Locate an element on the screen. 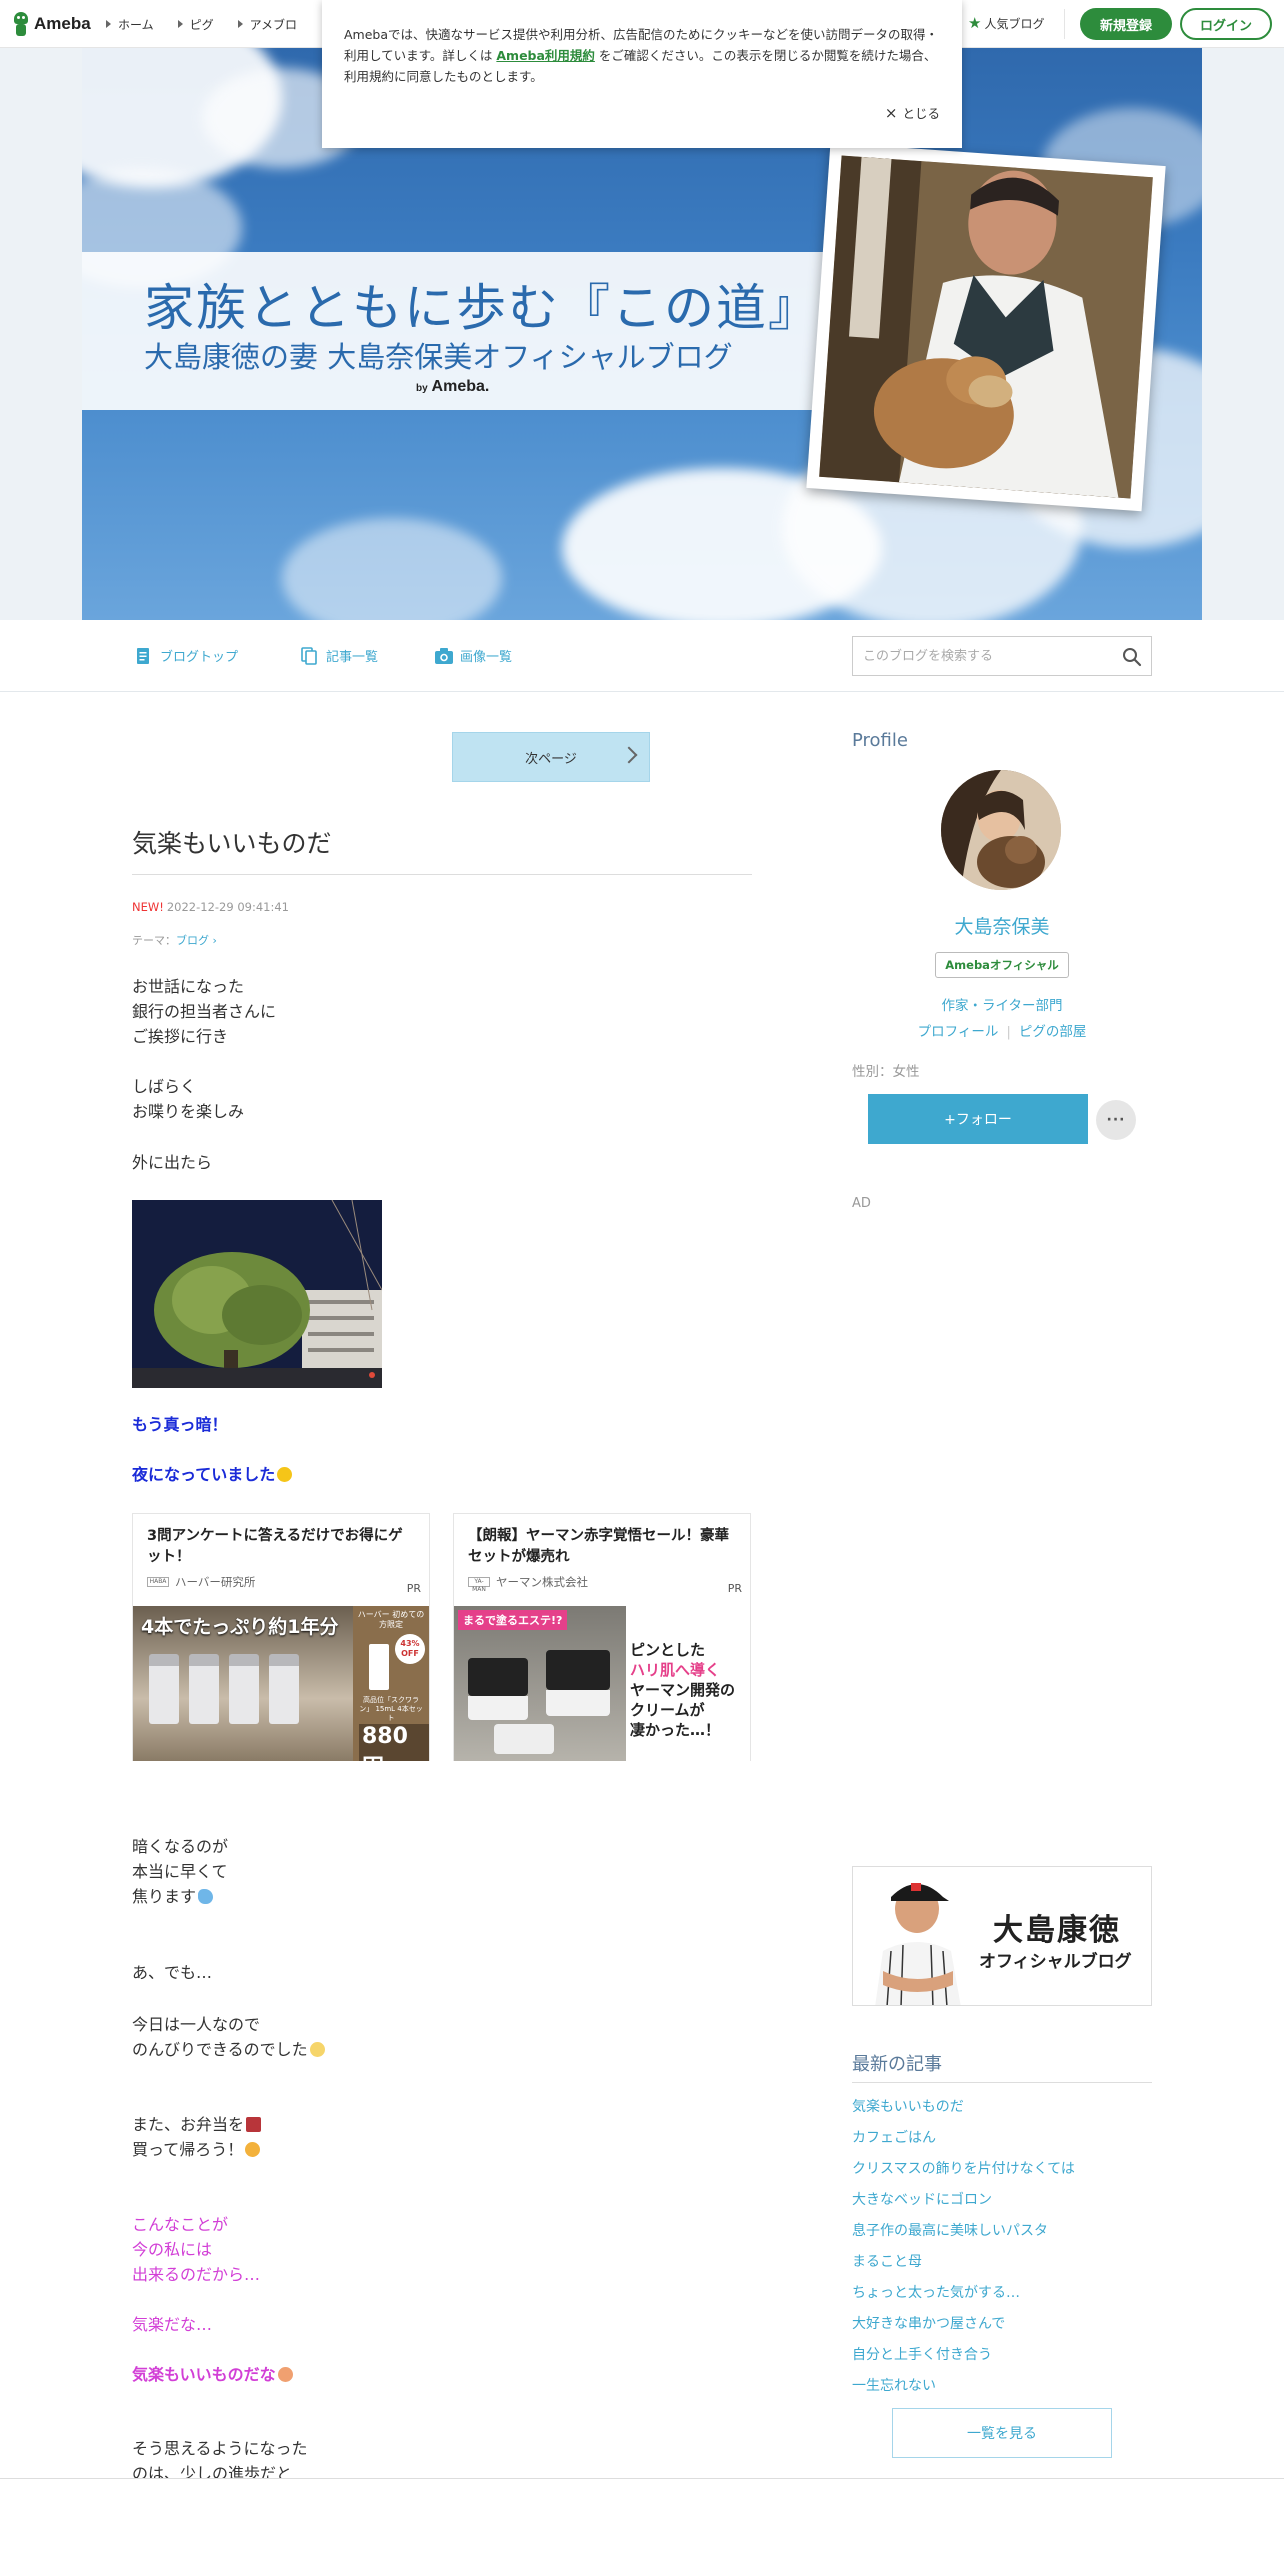 Image resolution: width=1284 pixels, height=2568 pixels. advertiser-logo: HABA is located at coordinates (158, 1582).